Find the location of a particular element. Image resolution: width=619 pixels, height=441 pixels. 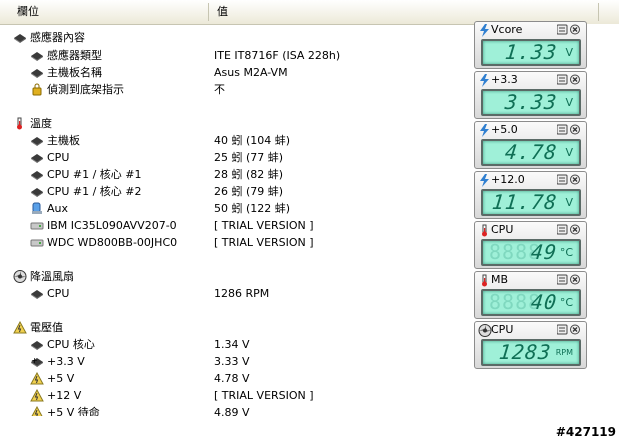

lcd-display: 8888 49 °C is located at coordinates (531, 252).